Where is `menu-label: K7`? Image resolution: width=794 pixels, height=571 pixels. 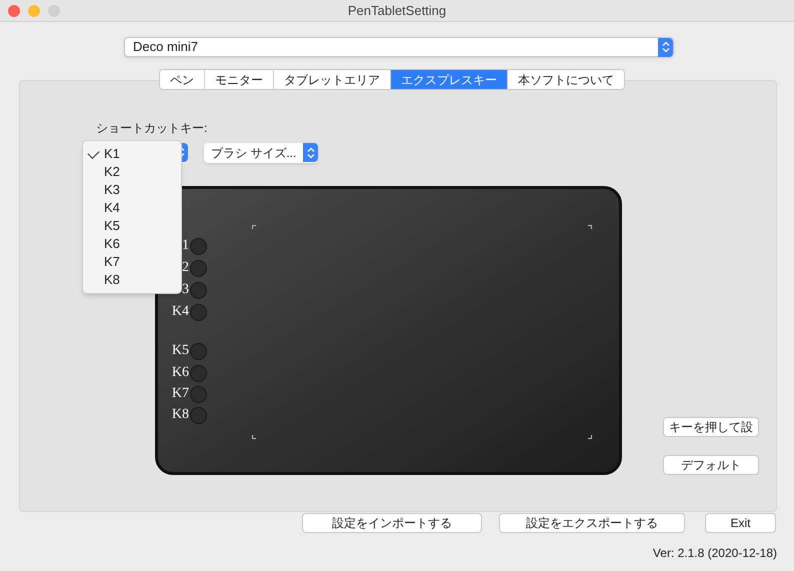
menu-label: K7 is located at coordinates (112, 262).